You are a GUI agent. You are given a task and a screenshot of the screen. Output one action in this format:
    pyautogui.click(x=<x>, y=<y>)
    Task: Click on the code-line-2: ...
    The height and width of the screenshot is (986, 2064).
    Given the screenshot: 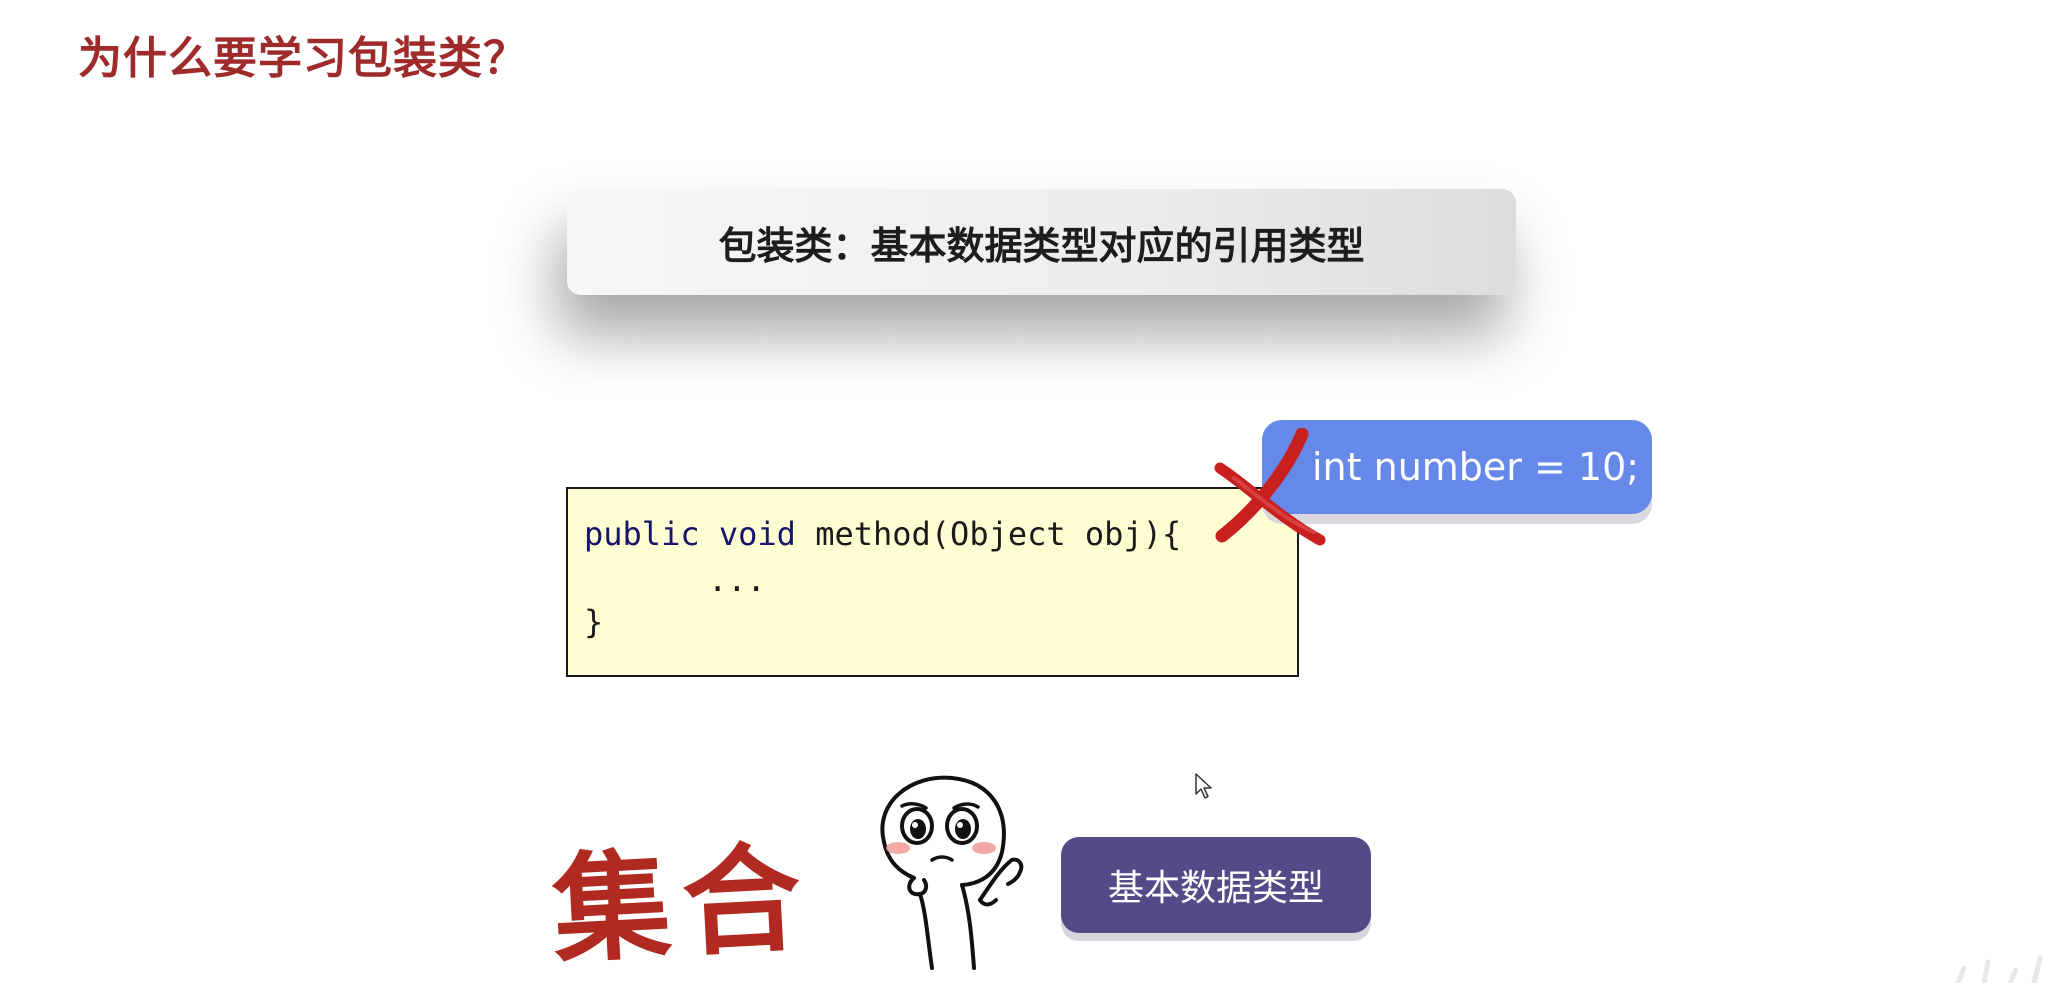 What is the action you would take?
    pyautogui.click(x=737, y=580)
    